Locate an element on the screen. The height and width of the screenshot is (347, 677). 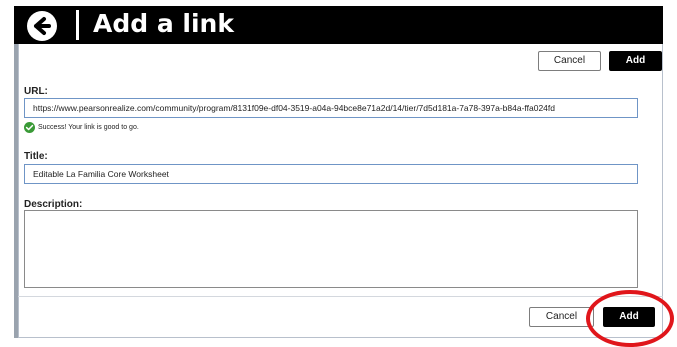
check-circle-icon is located at coordinates (29, 127).